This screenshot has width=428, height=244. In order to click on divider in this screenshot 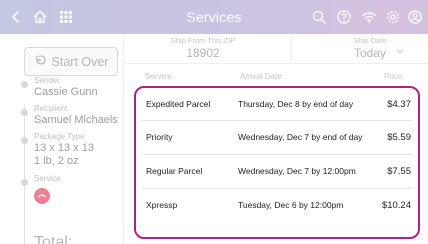, I will do `click(291, 49)`.